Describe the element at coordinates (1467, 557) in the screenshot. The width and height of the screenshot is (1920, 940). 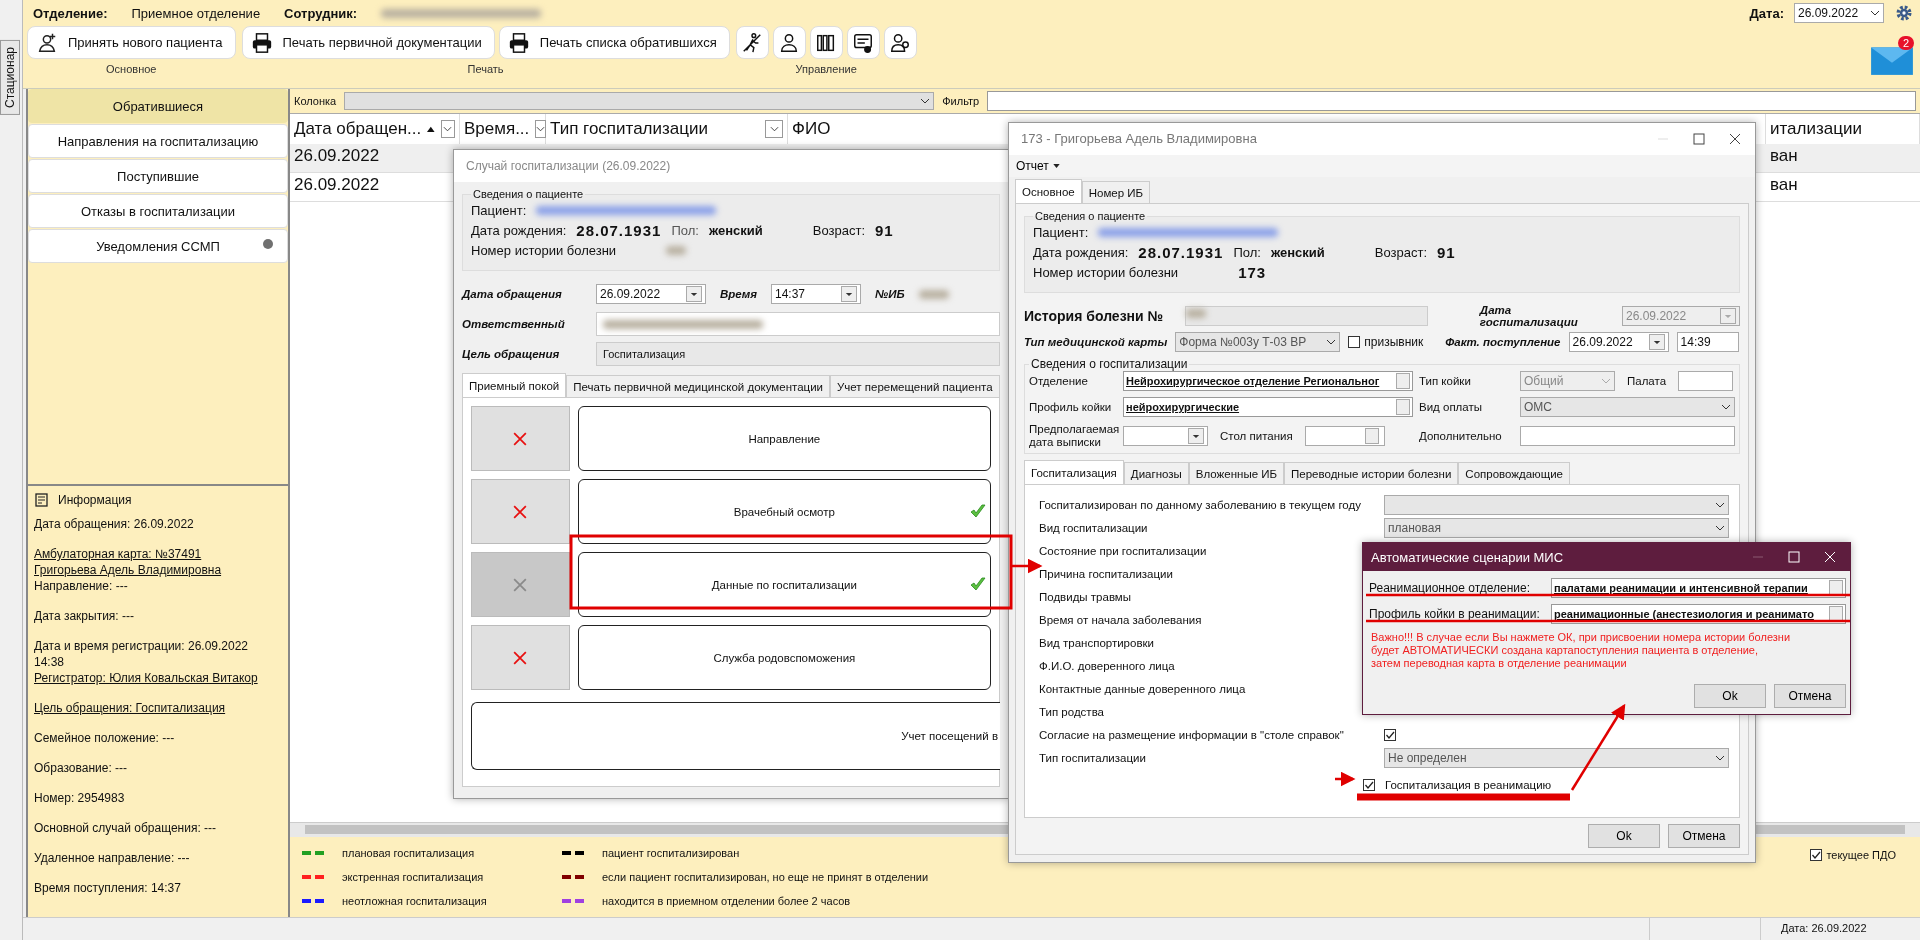
I see `window-title: Автоматические сценарии МИС` at that location.